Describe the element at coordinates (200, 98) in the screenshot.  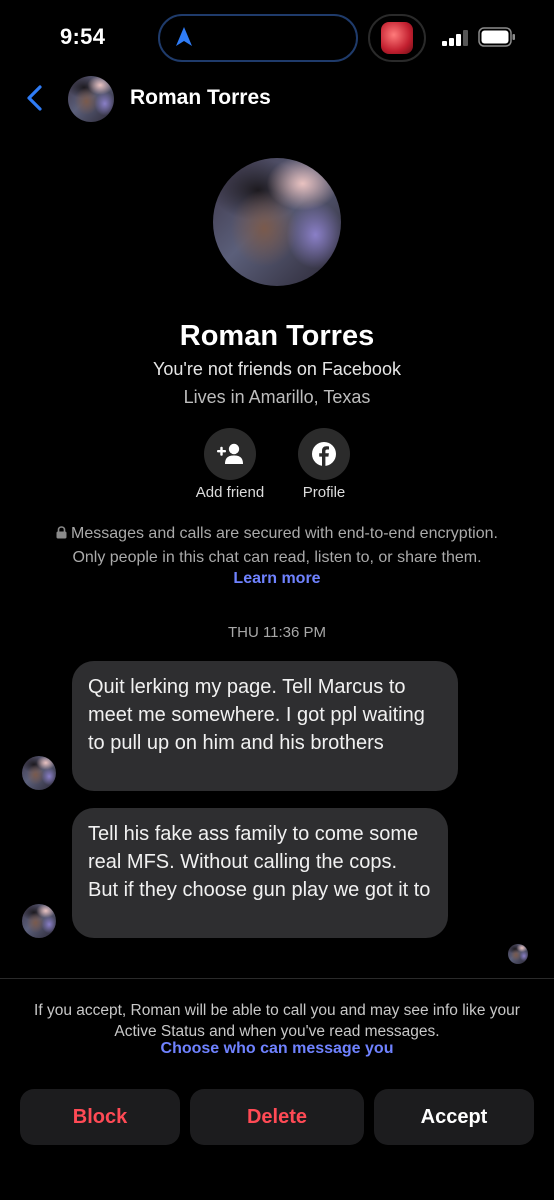
I see `header-contact-name: Roman Torres` at that location.